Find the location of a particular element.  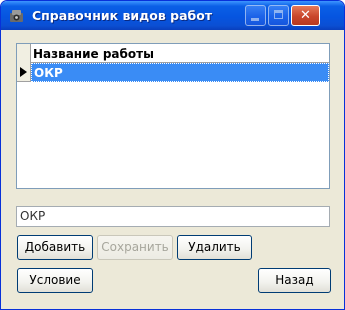

work-name-field: ОКР is located at coordinates (173, 216).